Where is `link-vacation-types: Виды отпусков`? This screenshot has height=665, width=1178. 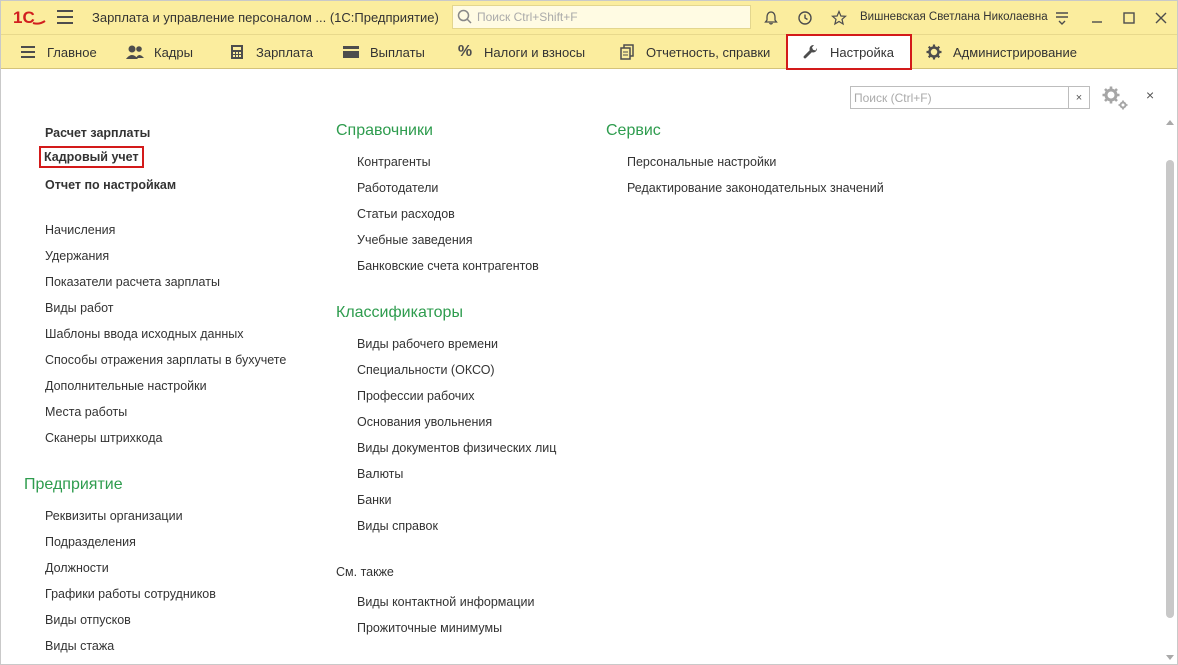 link-vacation-types: Виды отпусков is located at coordinates (88, 620).